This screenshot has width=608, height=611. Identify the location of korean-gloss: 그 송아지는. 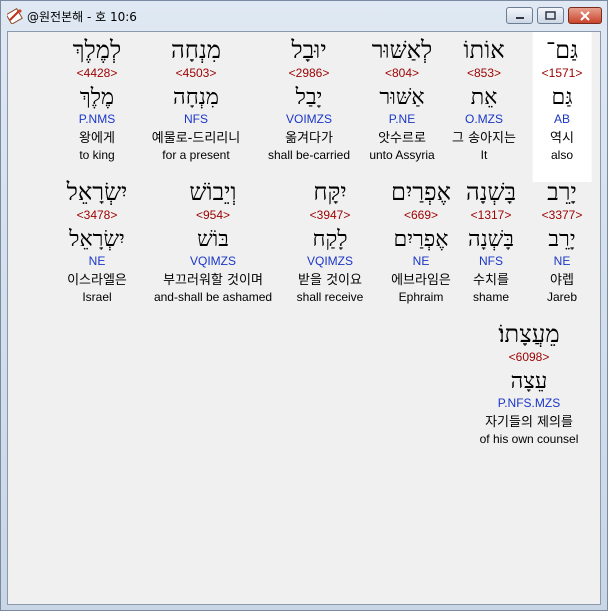
(484, 138).